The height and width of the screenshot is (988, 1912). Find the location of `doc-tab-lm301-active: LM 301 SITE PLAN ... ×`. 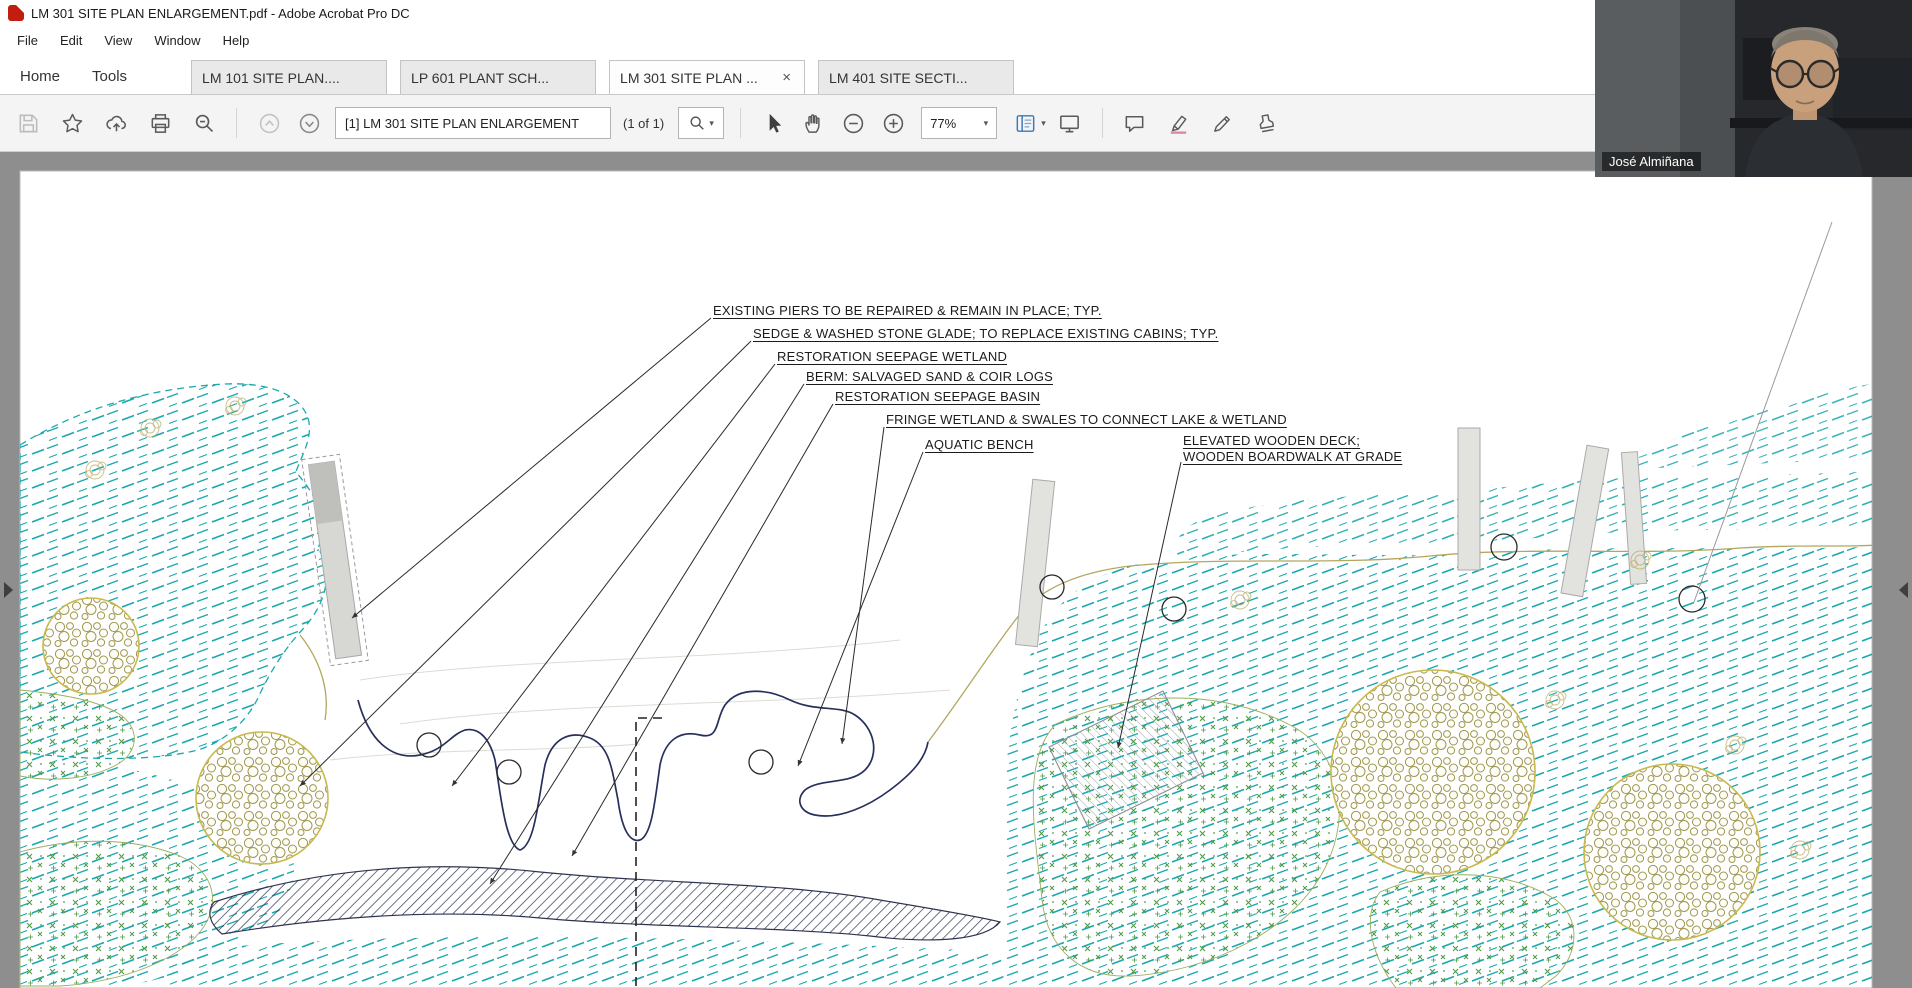

doc-tab-lm301-active: LM 301 SITE PLAN ... × is located at coordinates (707, 77).